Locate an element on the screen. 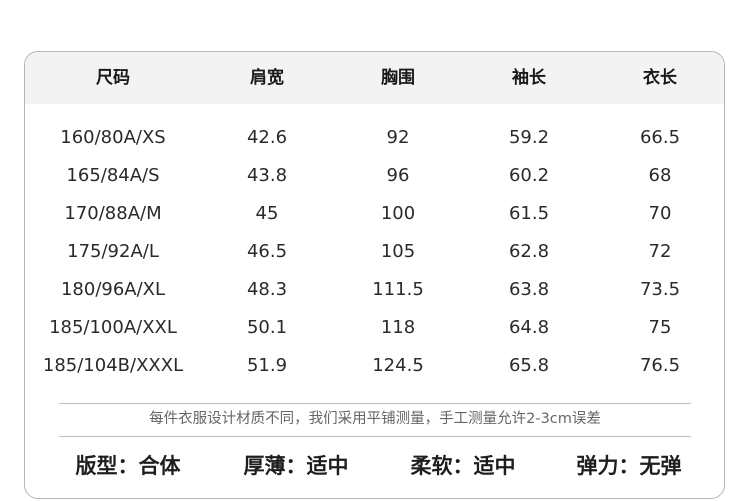 This screenshot has width=750, height=501. attribute-fit: 版型：合体 is located at coordinates (128, 466).